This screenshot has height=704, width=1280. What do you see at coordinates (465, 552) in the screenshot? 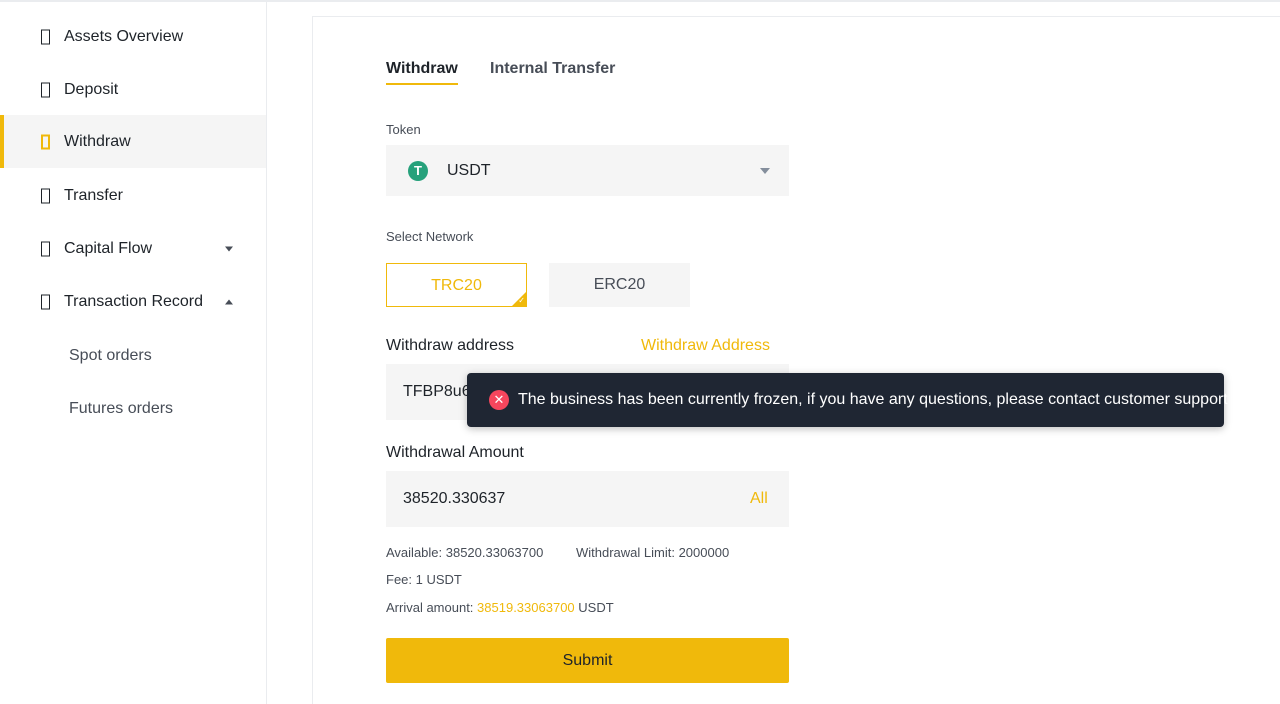
I see `available-balance: Available: 38520.33063700` at bounding box center [465, 552].